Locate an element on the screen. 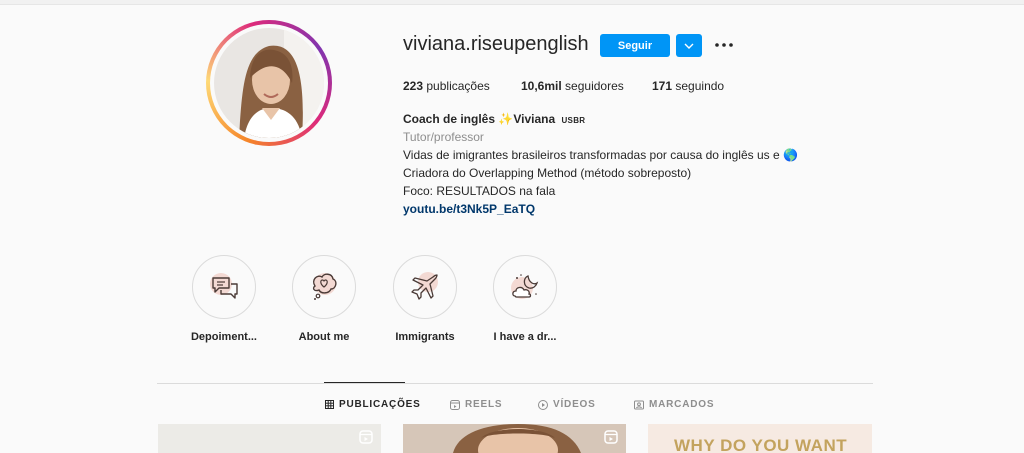  tab-publicacoes: PUBLICAÇÕES is located at coordinates (373, 404).